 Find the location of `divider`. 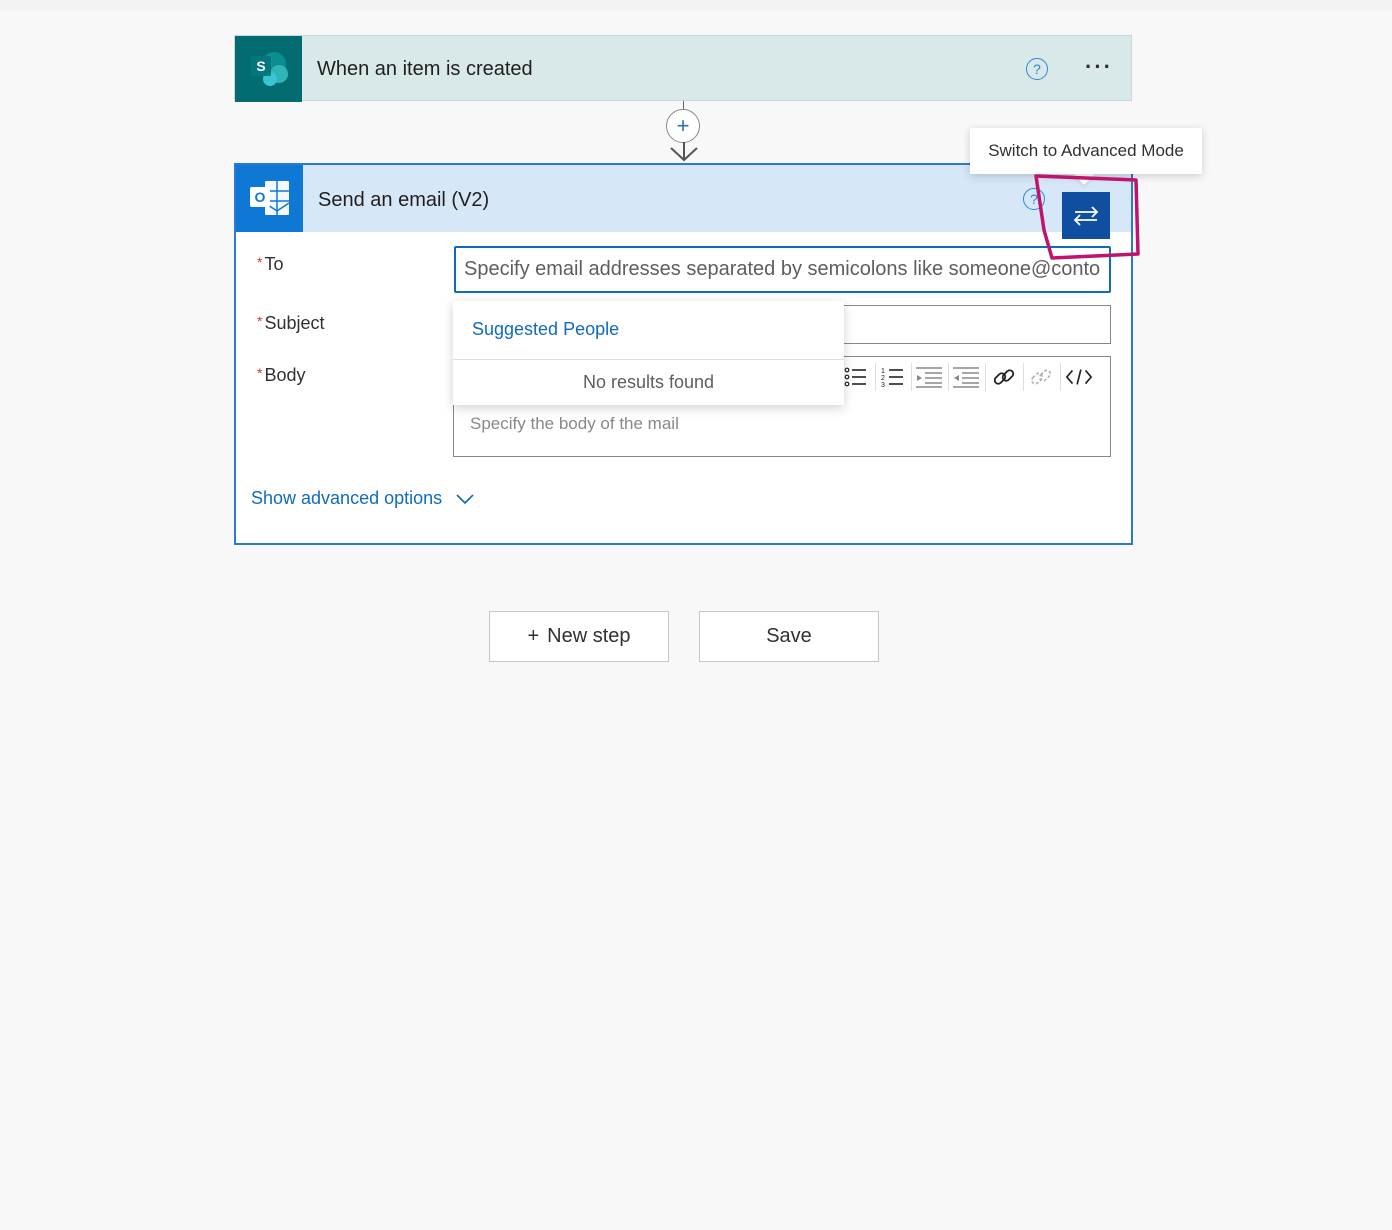

divider is located at coordinates (648, 359).